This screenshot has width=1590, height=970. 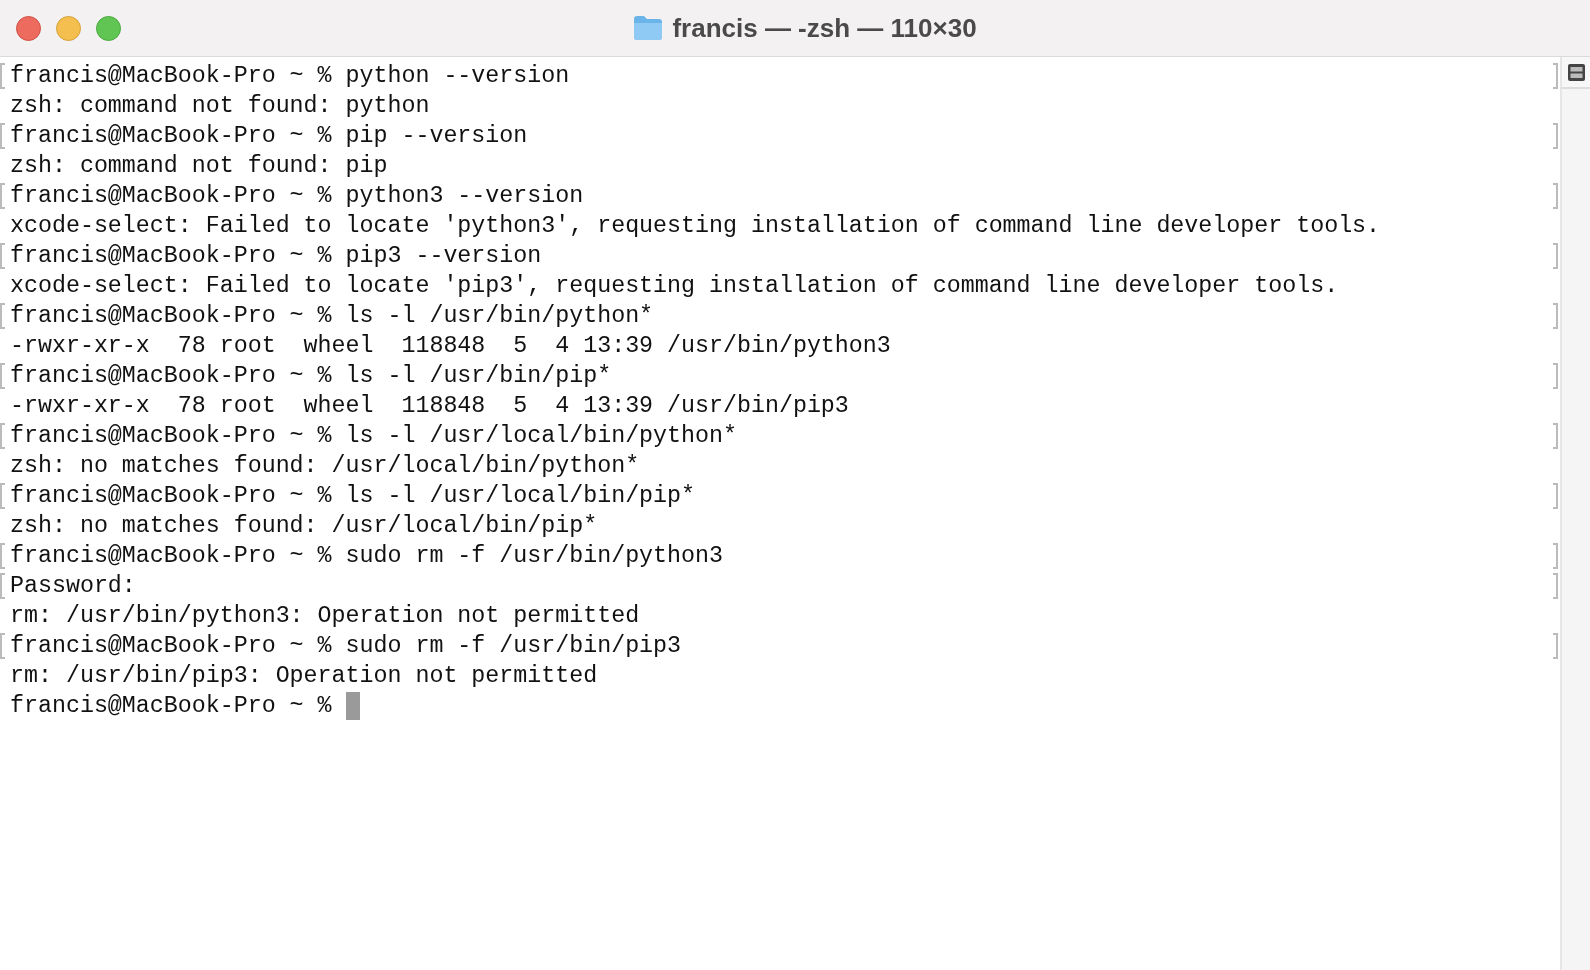 What do you see at coordinates (290, 76) in the screenshot?
I see `terminal-line: francis@MacBook-Pro ~ % python --version` at bounding box center [290, 76].